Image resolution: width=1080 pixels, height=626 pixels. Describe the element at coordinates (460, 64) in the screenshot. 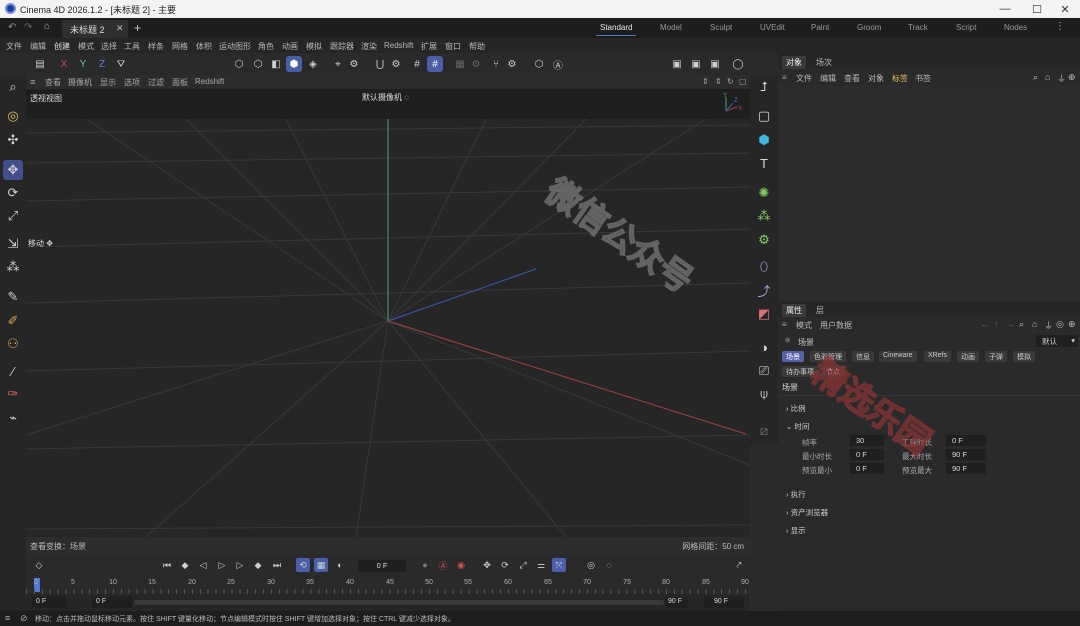

I see `locked-workplane-icon: ▦` at that location.